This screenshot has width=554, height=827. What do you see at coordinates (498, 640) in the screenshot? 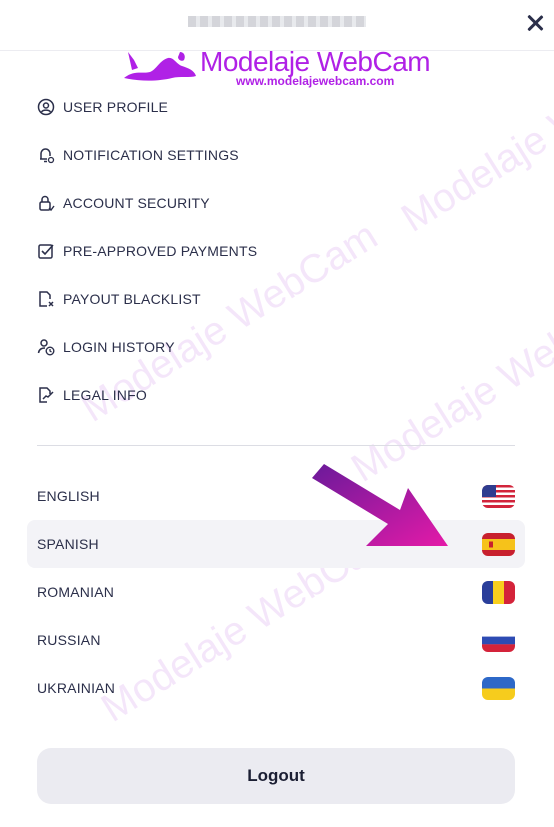
I see `ru-flag-icon` at bounding box center [498, 640].